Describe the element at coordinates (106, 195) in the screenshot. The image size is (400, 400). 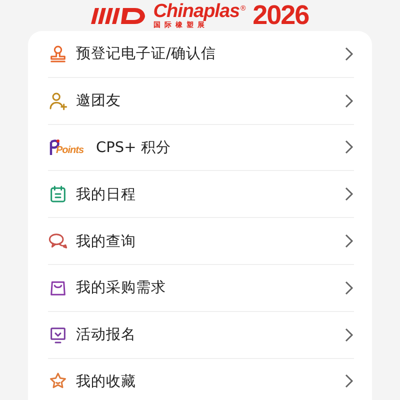
I see `menu-label: 我的日程` at that location.